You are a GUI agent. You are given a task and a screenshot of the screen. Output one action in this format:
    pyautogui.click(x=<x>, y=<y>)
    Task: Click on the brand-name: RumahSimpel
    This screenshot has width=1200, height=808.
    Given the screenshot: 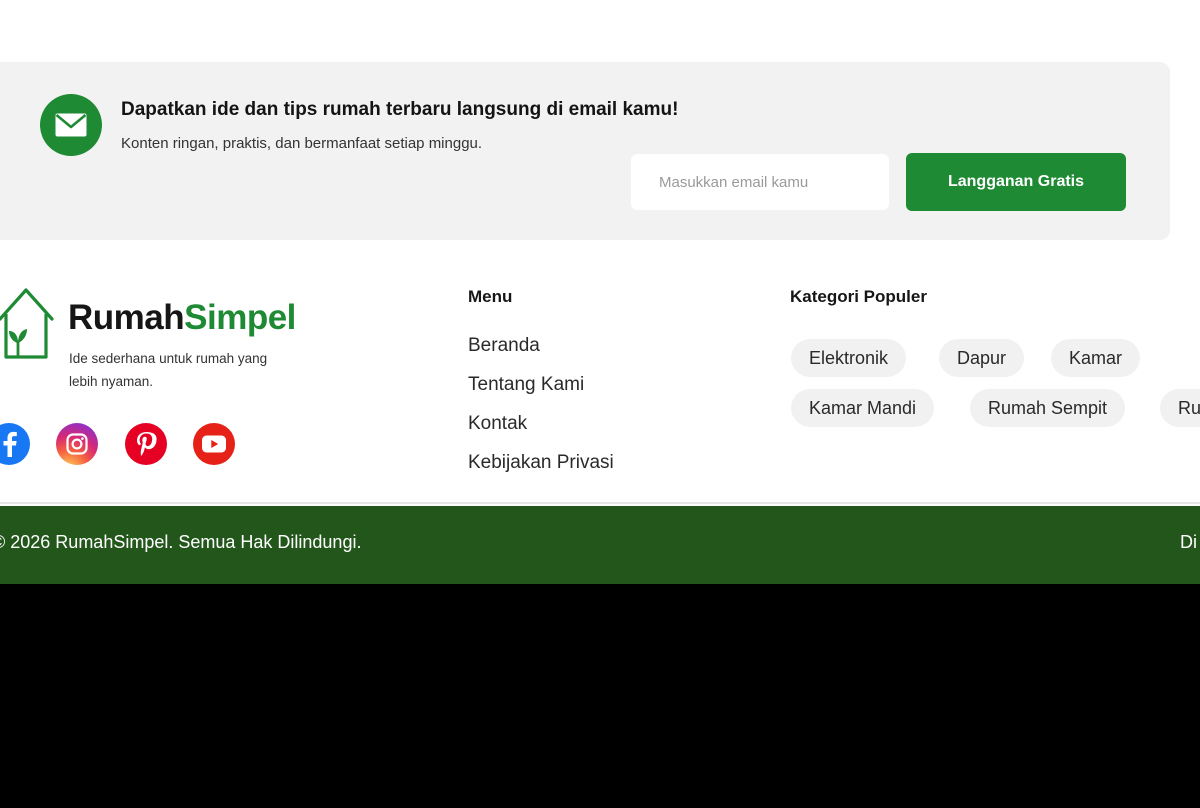 What is the action you would take?
    pyautogui.click(x=182, y=318)
    